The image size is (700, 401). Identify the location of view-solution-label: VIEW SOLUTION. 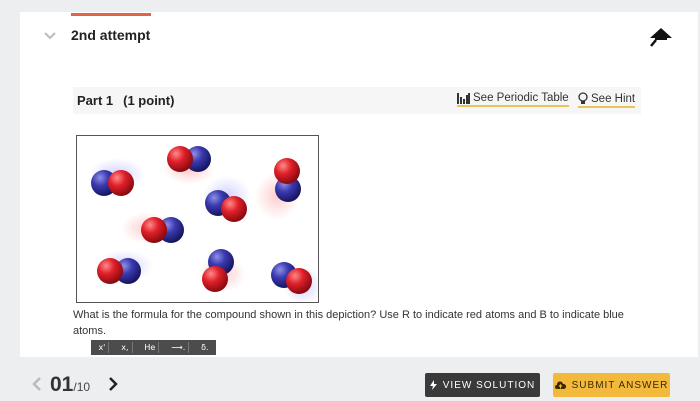
(489, 385).